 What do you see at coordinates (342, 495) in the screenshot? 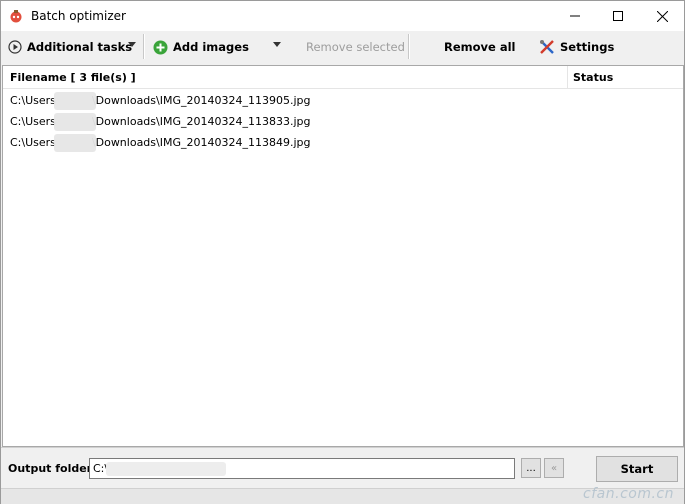
I see `status-bar: cfan.com.cn` at bounding box center [342, 495].